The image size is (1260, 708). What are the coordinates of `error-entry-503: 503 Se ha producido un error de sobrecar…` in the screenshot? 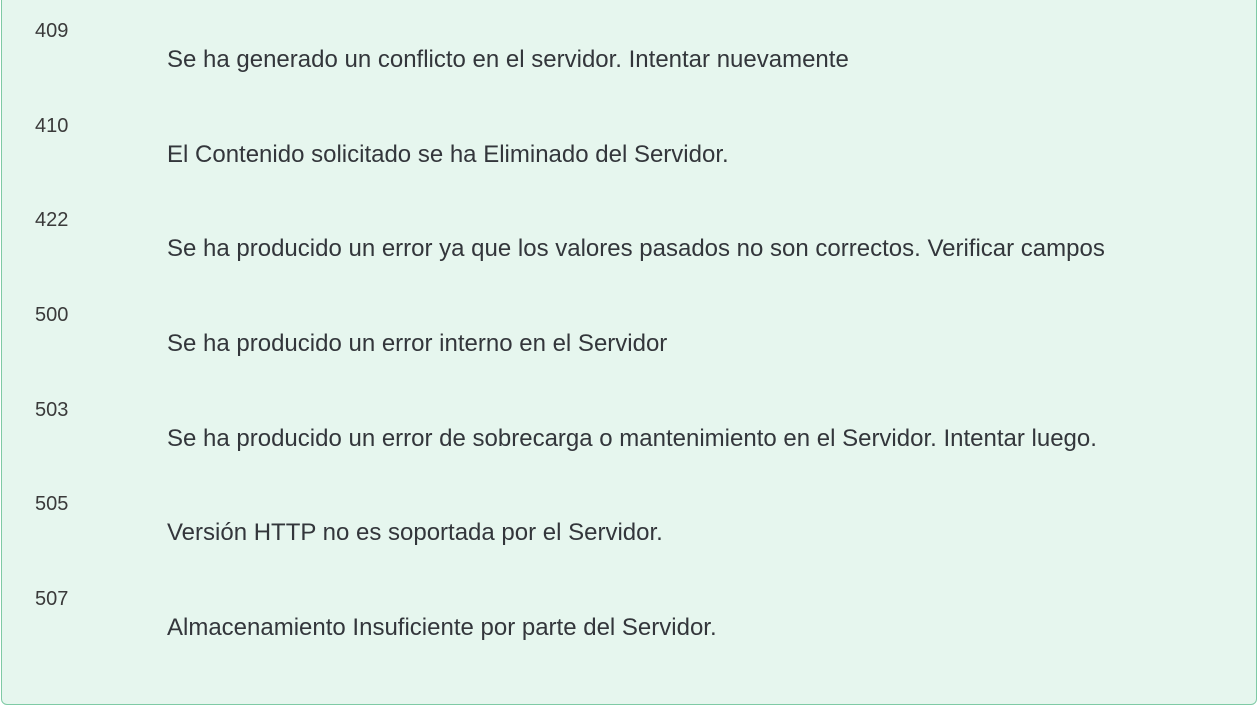 It's located at (629, 445).